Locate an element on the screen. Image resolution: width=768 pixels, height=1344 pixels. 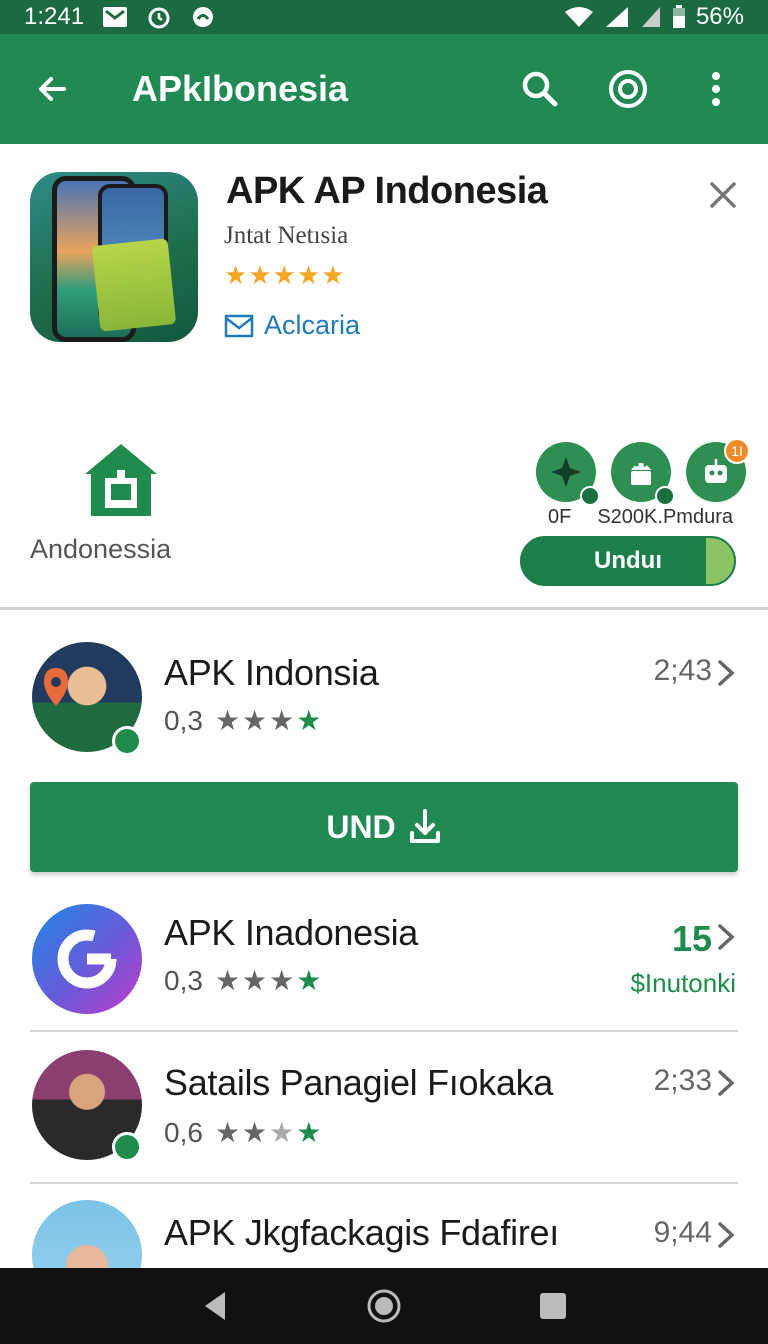
battery-percent: 56% is located at coordinates (719, 16).